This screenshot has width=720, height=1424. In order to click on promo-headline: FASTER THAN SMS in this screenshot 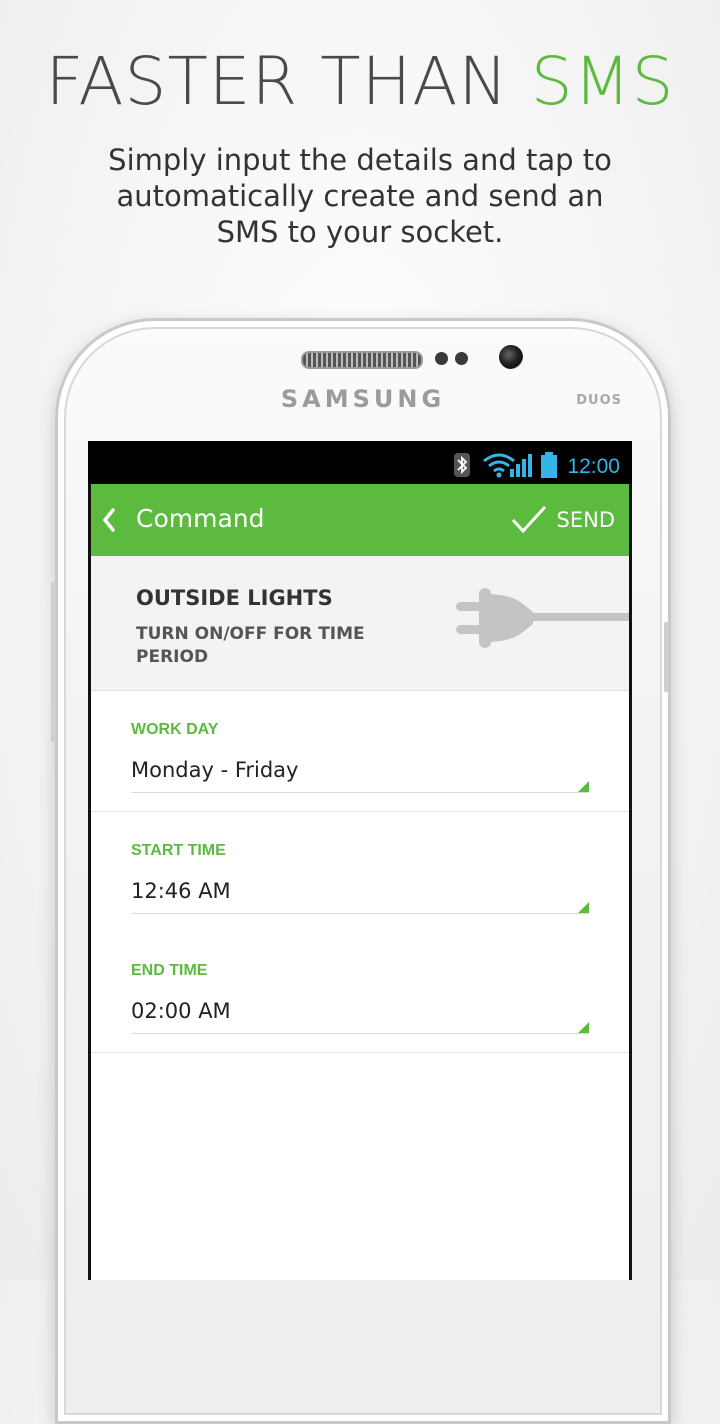, I will do `click(360, 82)`.